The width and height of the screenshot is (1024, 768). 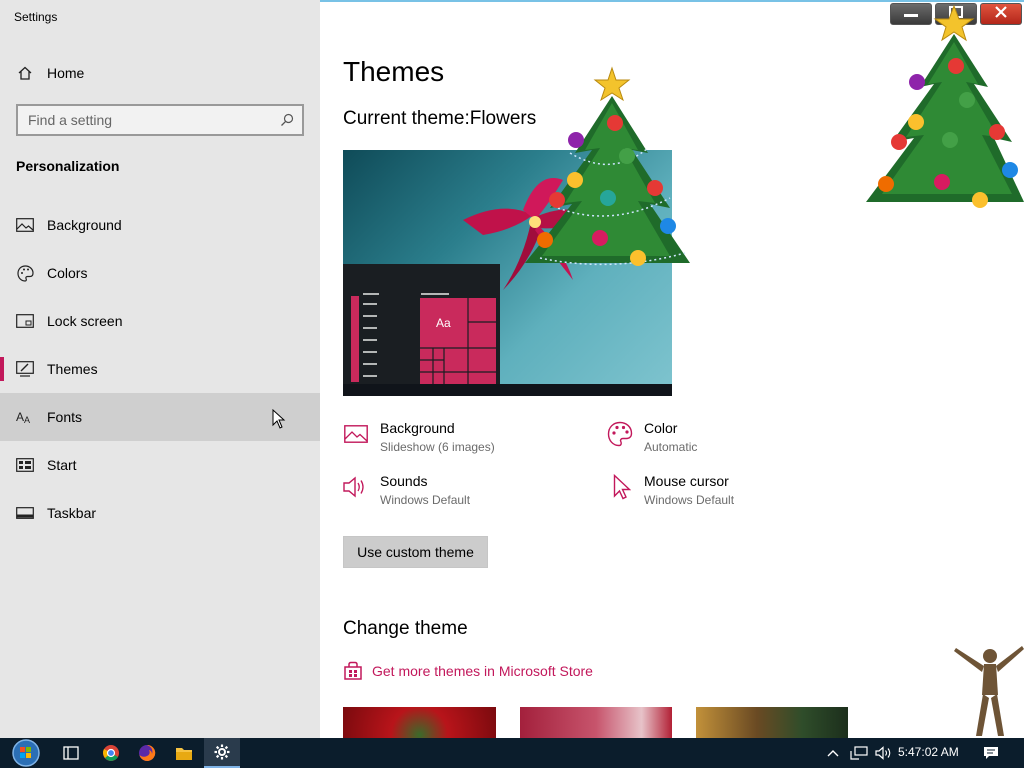 What do you see at coordinates (222, 753) in the screenshot?
I see `settings-gear-icon` at bounding box center [222, 753].